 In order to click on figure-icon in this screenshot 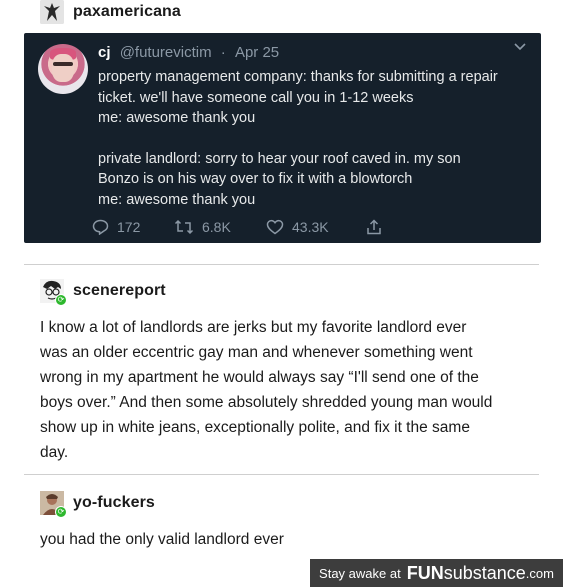, I will do `click(52, 12)`.